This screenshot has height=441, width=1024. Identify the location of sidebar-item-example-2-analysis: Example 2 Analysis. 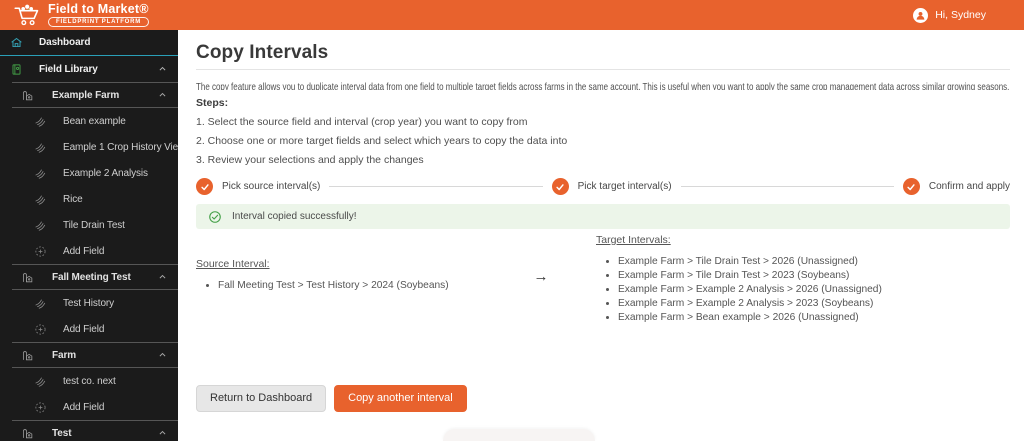
(89, 173).